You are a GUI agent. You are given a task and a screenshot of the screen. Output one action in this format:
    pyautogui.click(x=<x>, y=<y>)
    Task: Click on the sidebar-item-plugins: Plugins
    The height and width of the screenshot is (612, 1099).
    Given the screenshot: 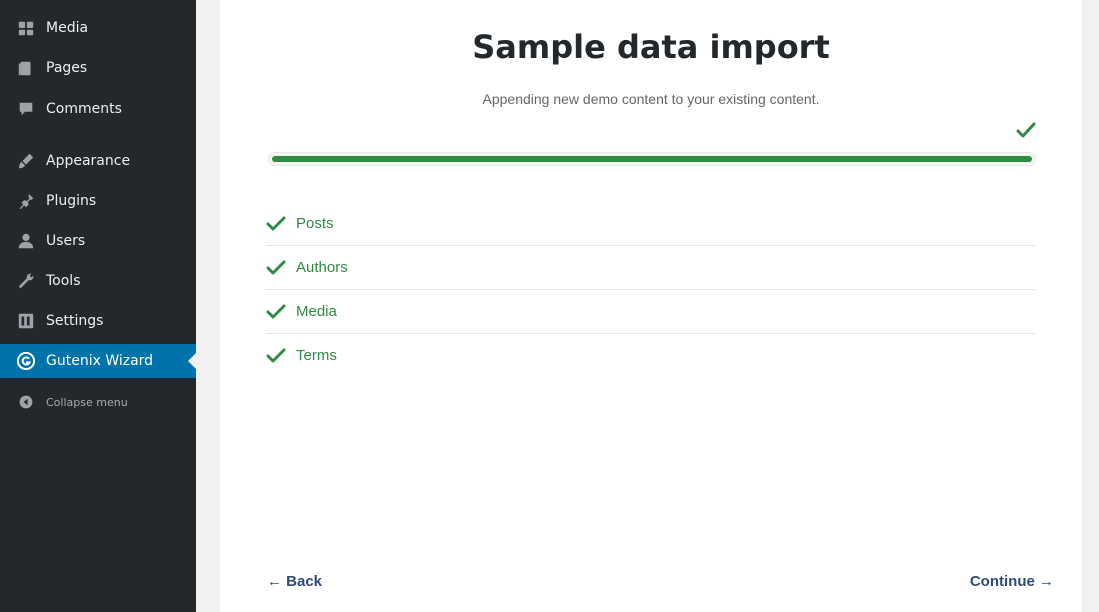 What is the action you would take?
    pyautogui.click(x=98, y=201)
    